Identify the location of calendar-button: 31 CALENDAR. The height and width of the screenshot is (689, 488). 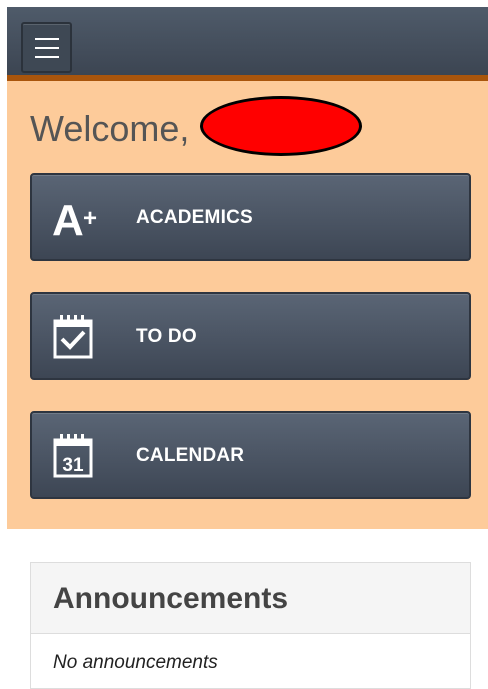
(250, 455).